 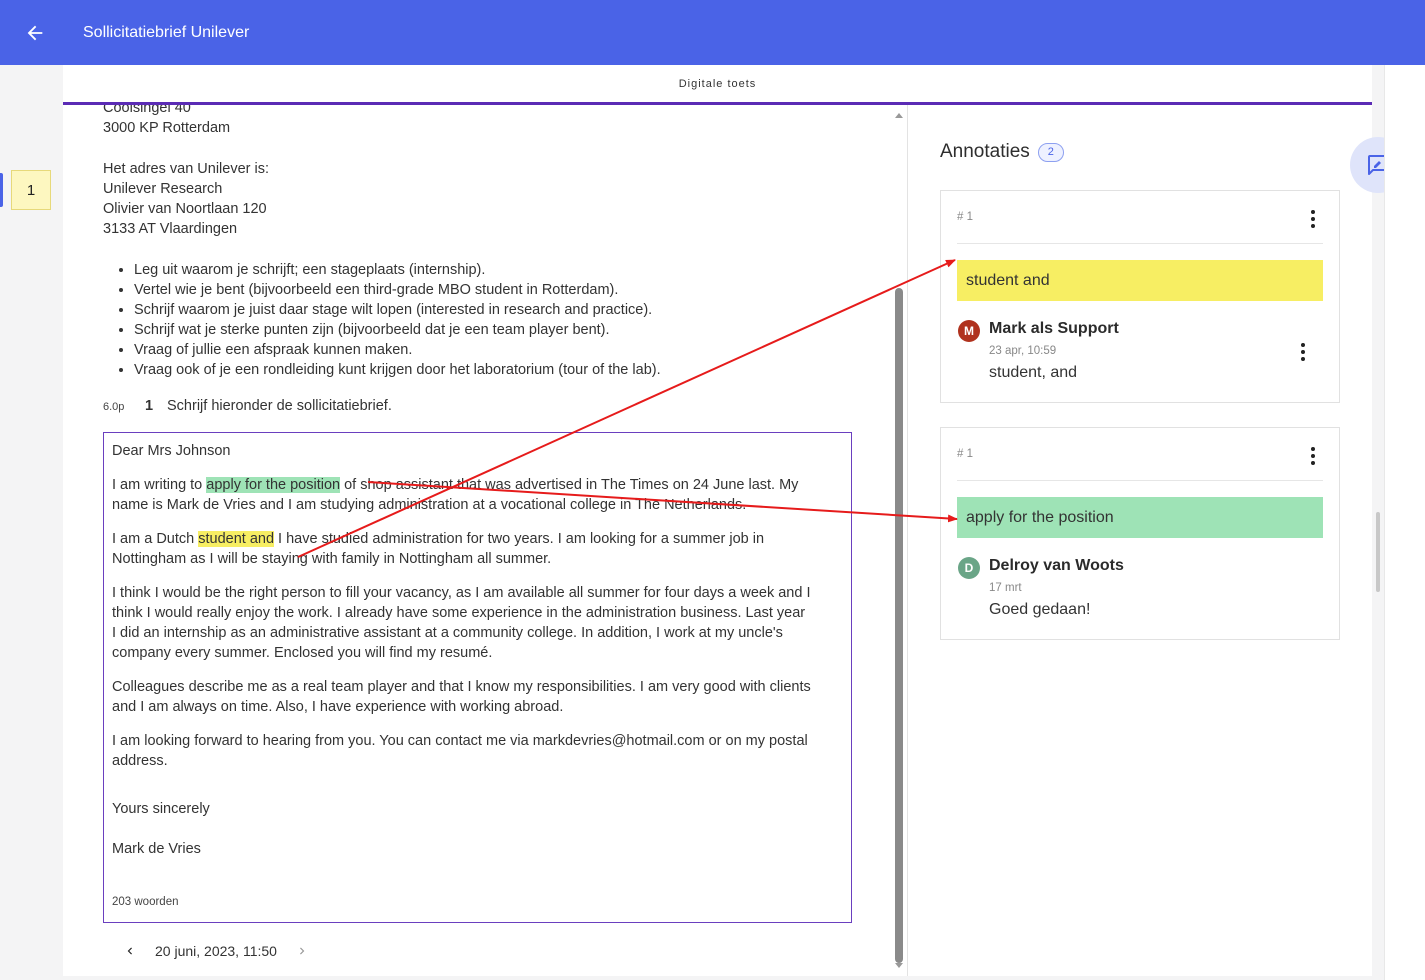 I want to click on version-date: 20 juni, 2023, 11:50, so click(x=216, y=951).